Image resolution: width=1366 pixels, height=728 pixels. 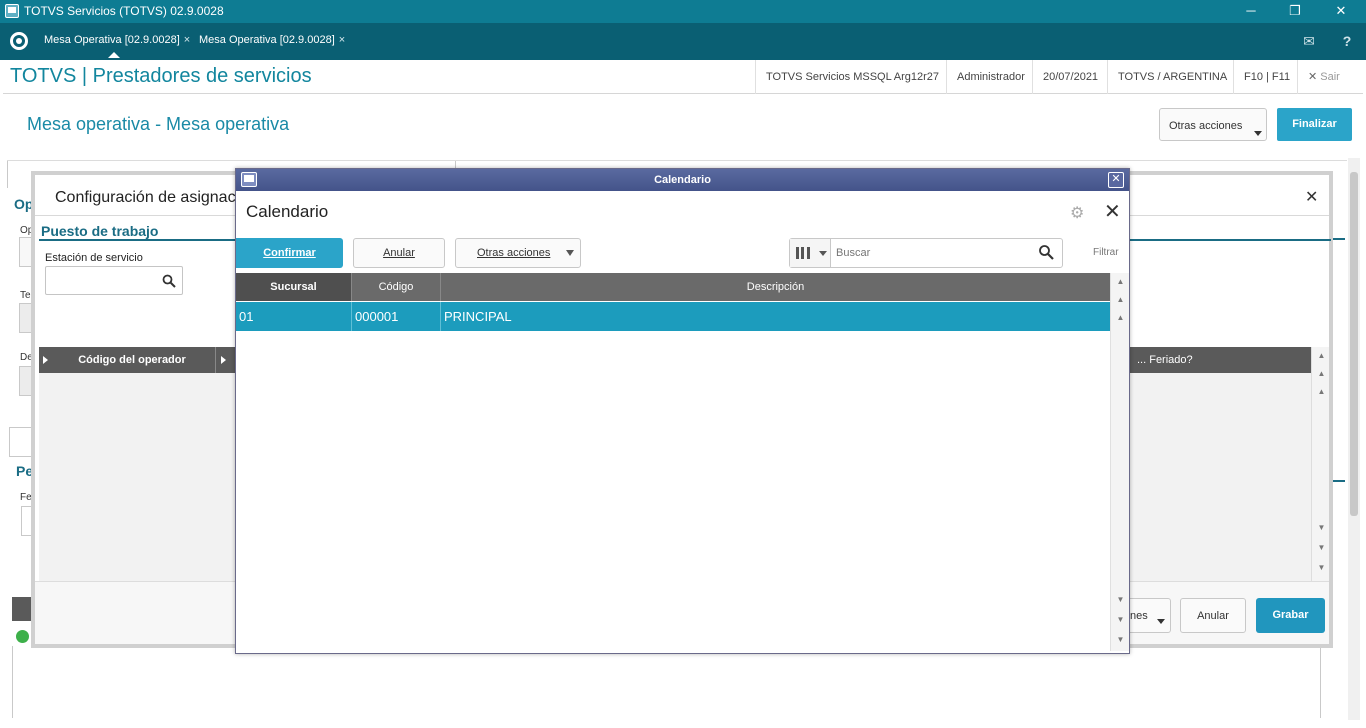 I want to click on column-selector-button, so click(x=810, y=253).